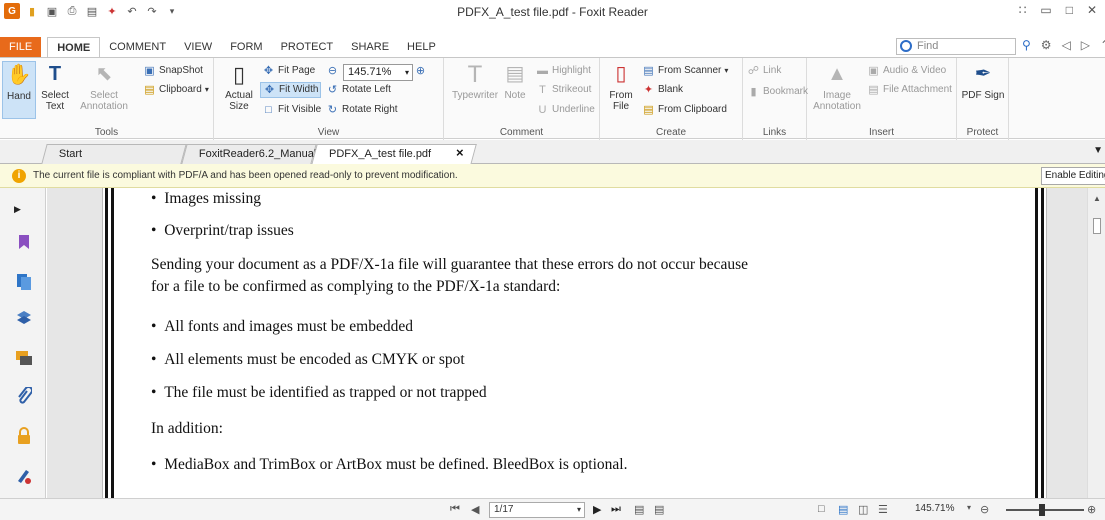  Describe the element at coordinates (246, 47) in the screenshot. I see `tab-form: FORM` at that location.